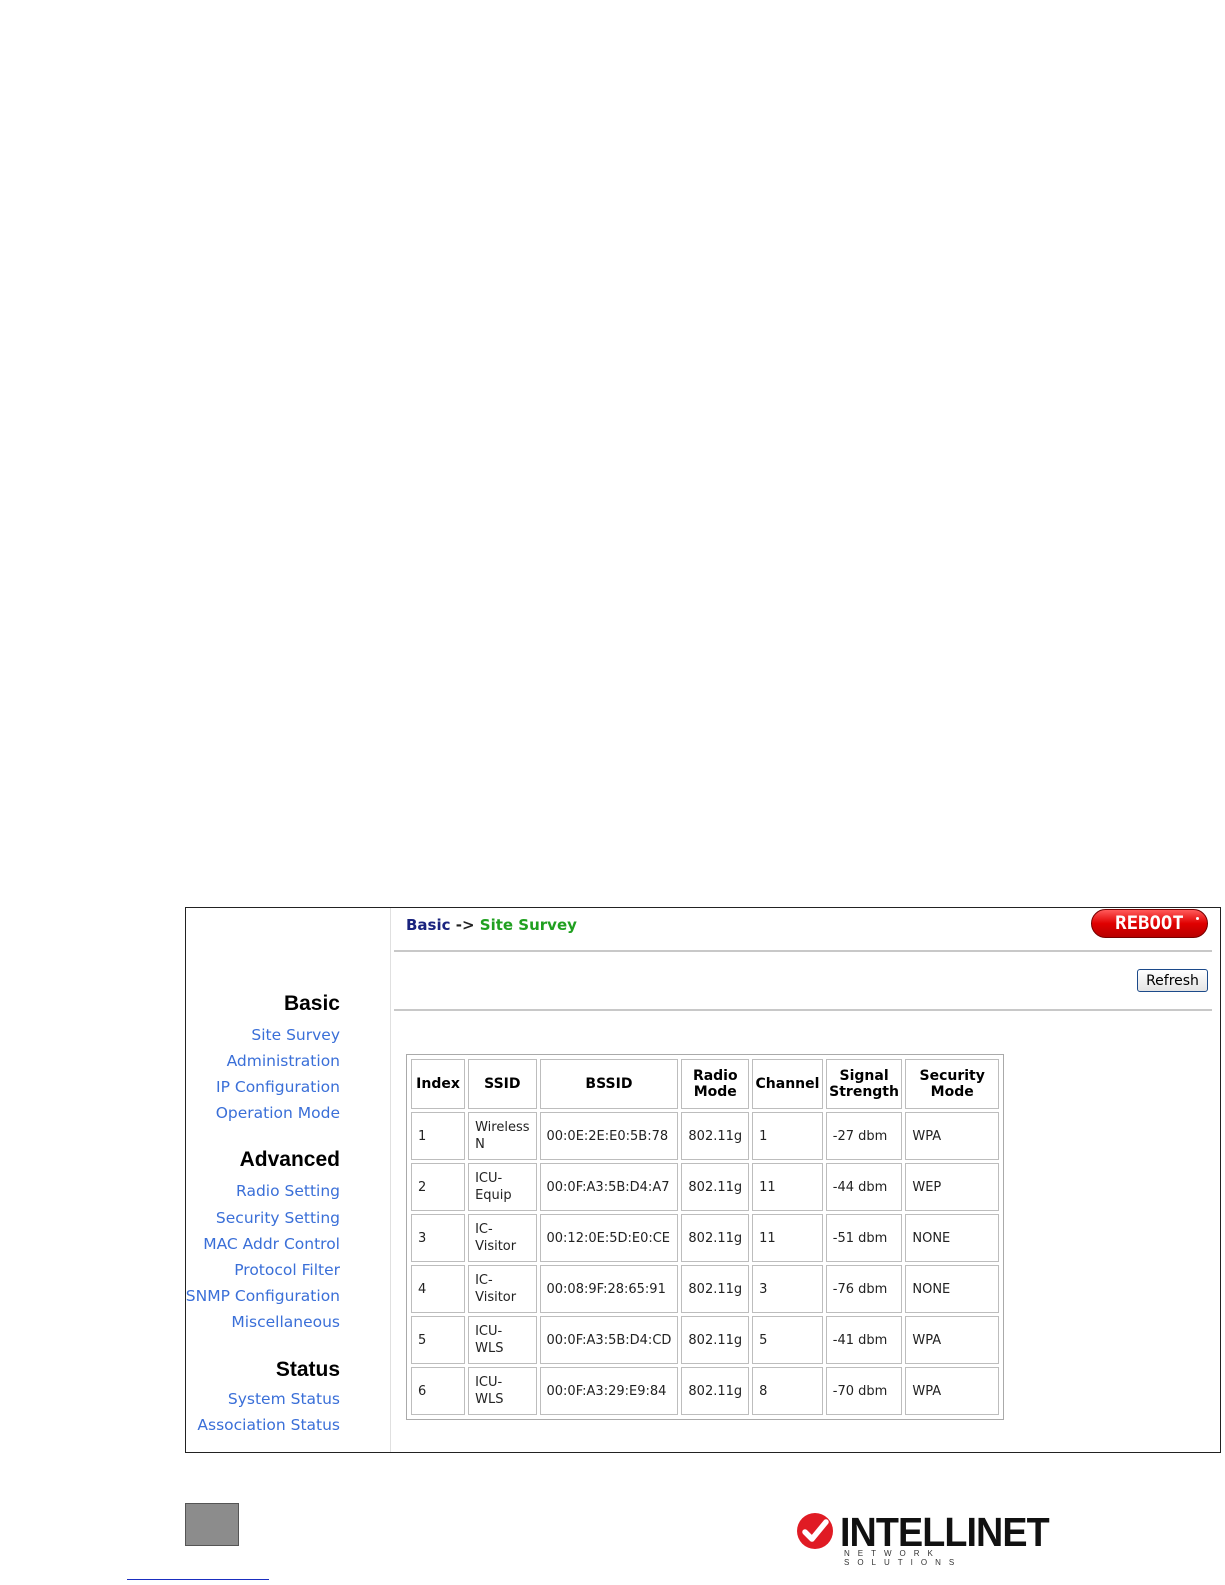  What do you see at coordinates (502, 1084) in the screenshot?
I see `col-header-ssid: SSID` at bounding box center [502, 1084].